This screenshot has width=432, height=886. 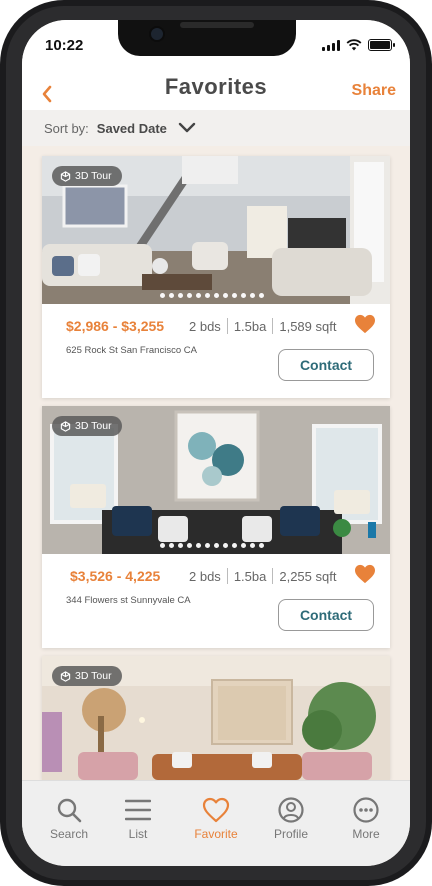 What do you see at coordinates (291, 810) in the screenshot?
I see `profile-icon` at bounding box center [291, 810].